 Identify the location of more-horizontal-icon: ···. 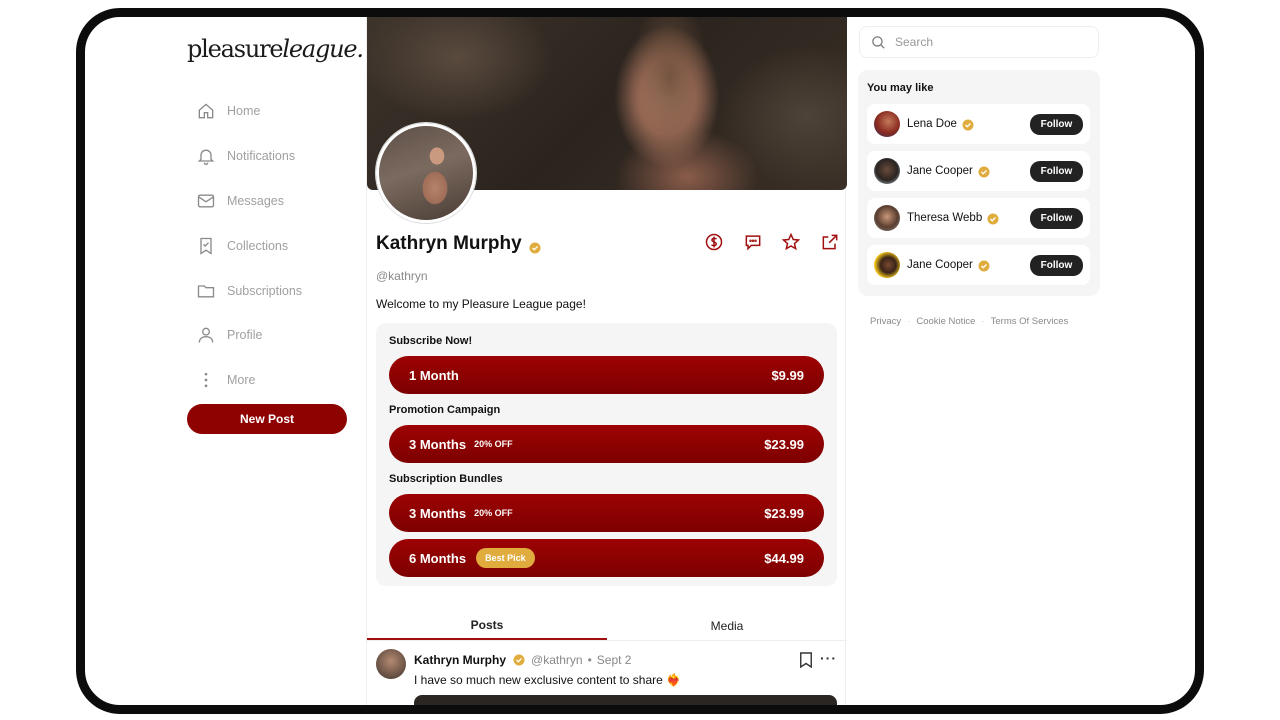
(828, 658).